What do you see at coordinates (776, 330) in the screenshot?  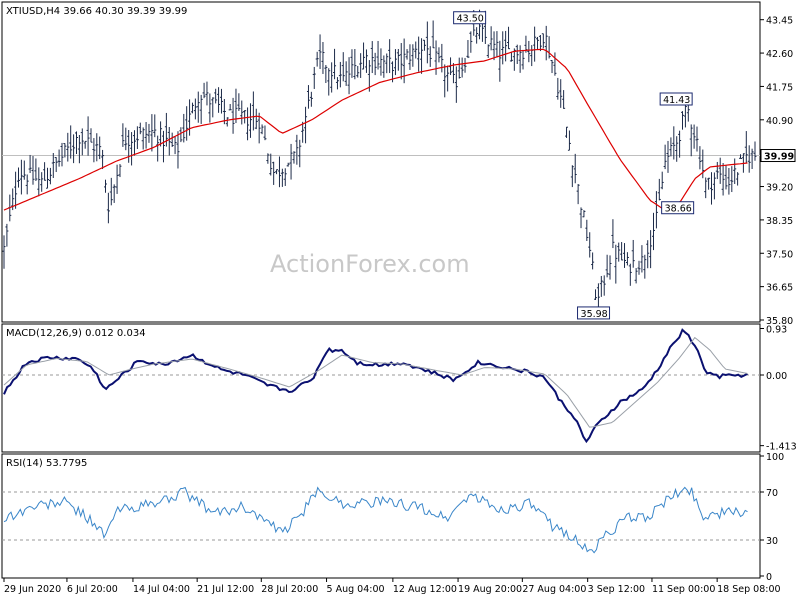 I see `macd-y-tick-label: 0.93` at bounding box center [776, 330].